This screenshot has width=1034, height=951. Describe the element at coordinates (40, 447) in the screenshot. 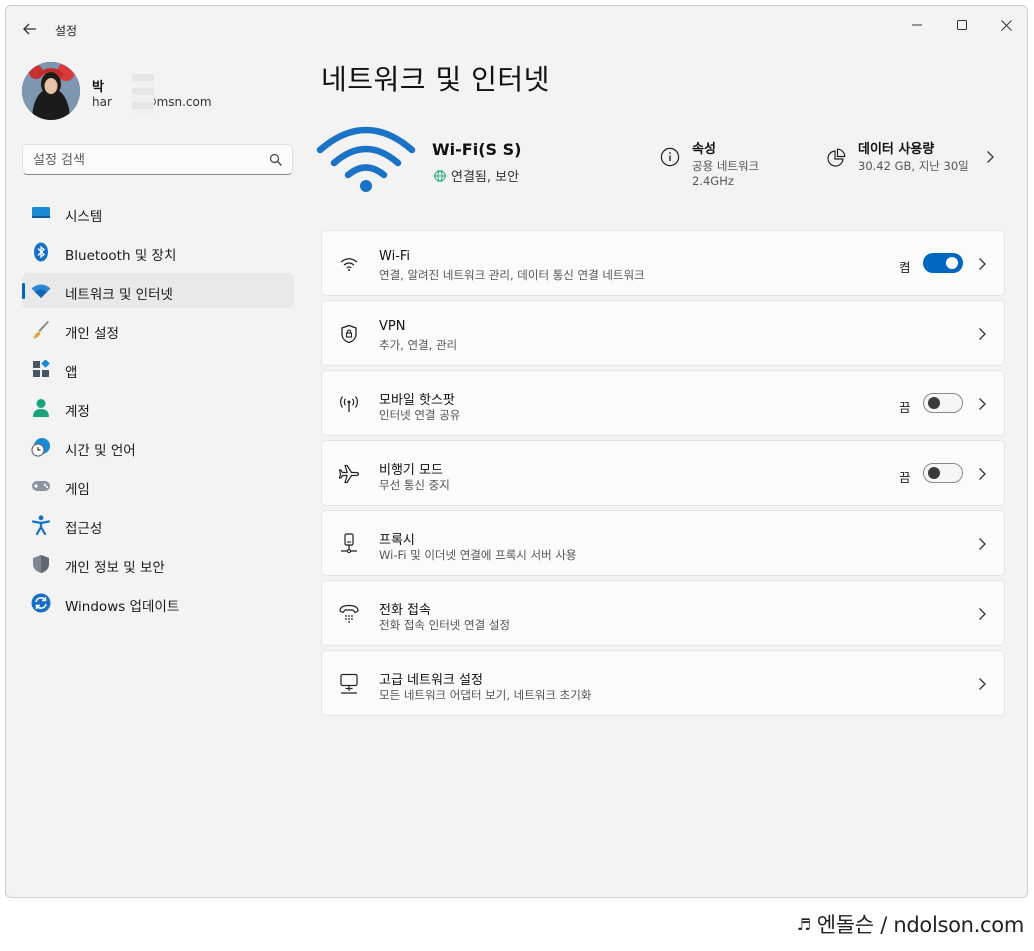

I see `clock-globe-icon` at that location.